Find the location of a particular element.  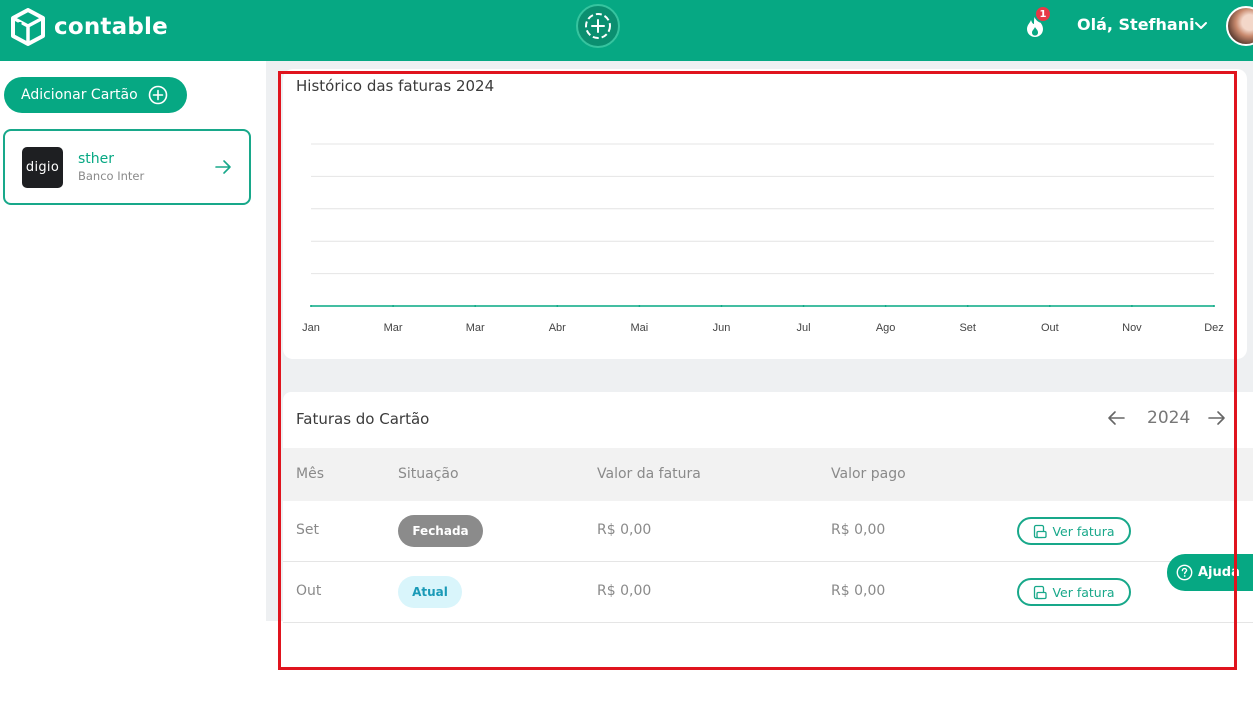

x-tick-label: Mai is located at coordinates (639, 328).